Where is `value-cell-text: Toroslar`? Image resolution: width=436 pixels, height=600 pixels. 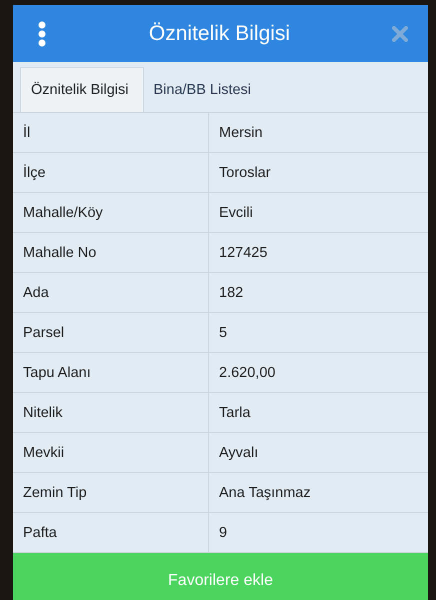
value-cell-text: Toroslar is located at coordinates (245, 173).